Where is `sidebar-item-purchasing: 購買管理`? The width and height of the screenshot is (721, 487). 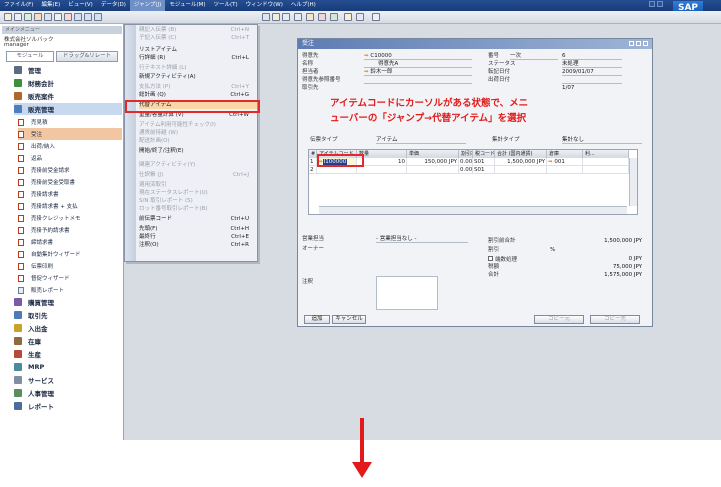
sidebar-item-purchasing: 購買管理 is located at coordinates (68, 302).